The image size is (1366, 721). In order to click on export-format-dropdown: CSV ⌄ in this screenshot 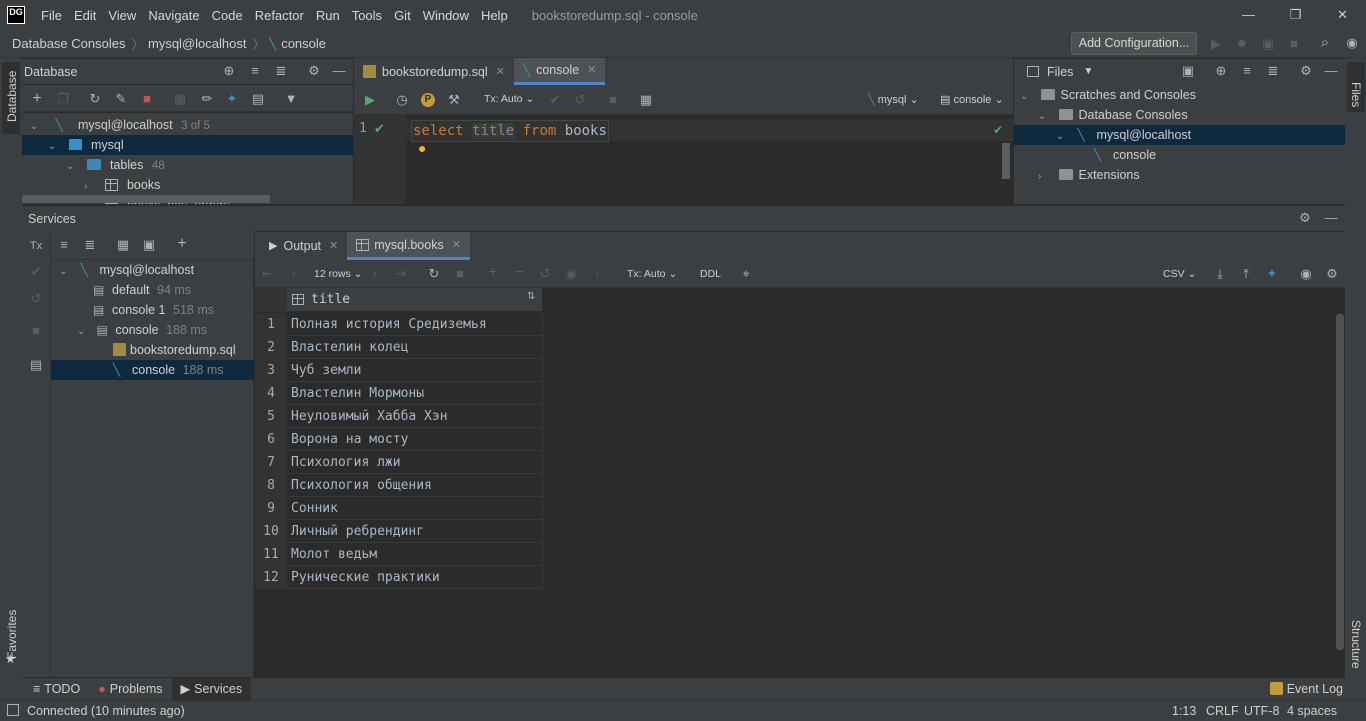, I will do `click(1179, 274)`.